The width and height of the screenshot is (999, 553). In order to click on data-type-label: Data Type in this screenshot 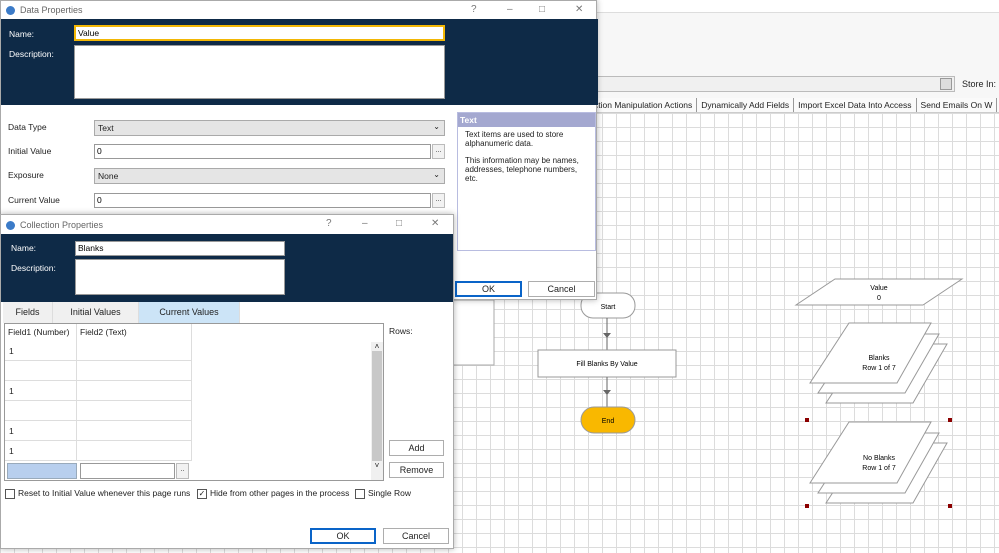, I will do `click(27, 127)`.